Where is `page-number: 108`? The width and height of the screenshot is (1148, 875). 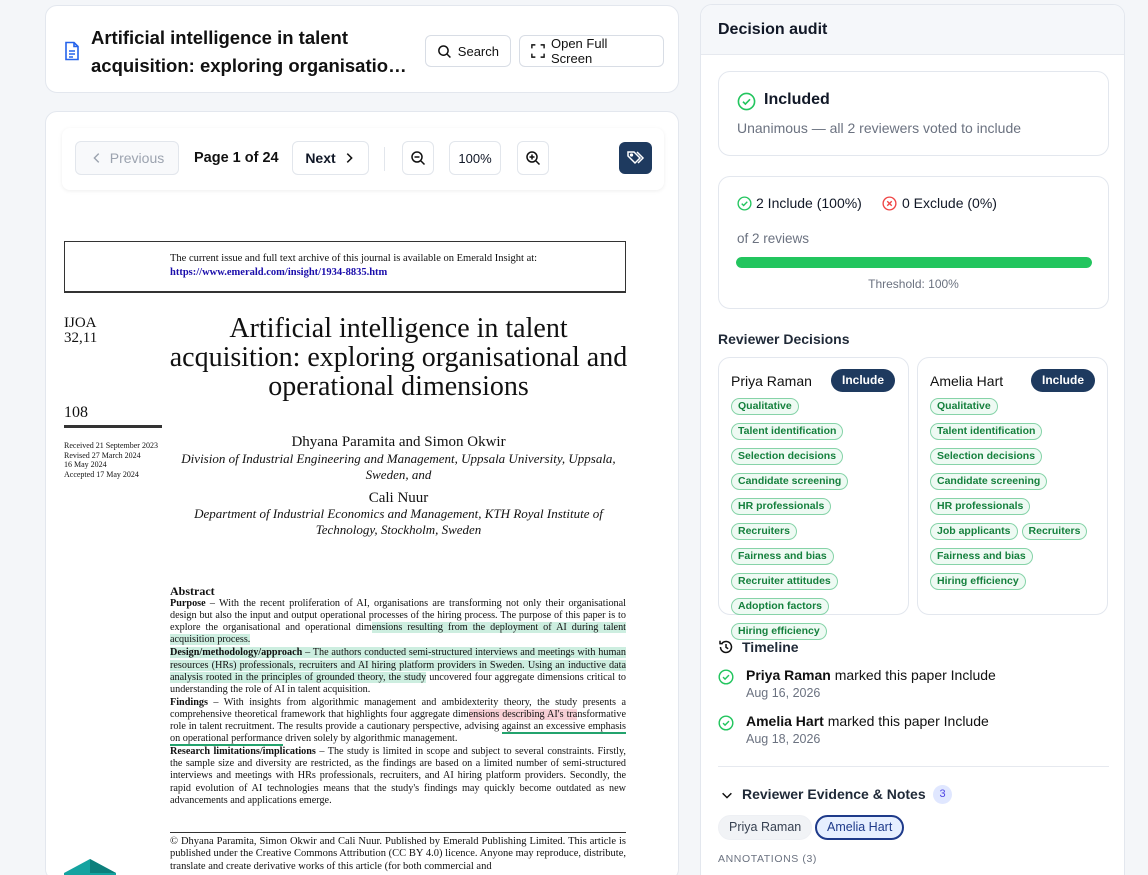 page-number: 108 is located at coordinates (113, 416).